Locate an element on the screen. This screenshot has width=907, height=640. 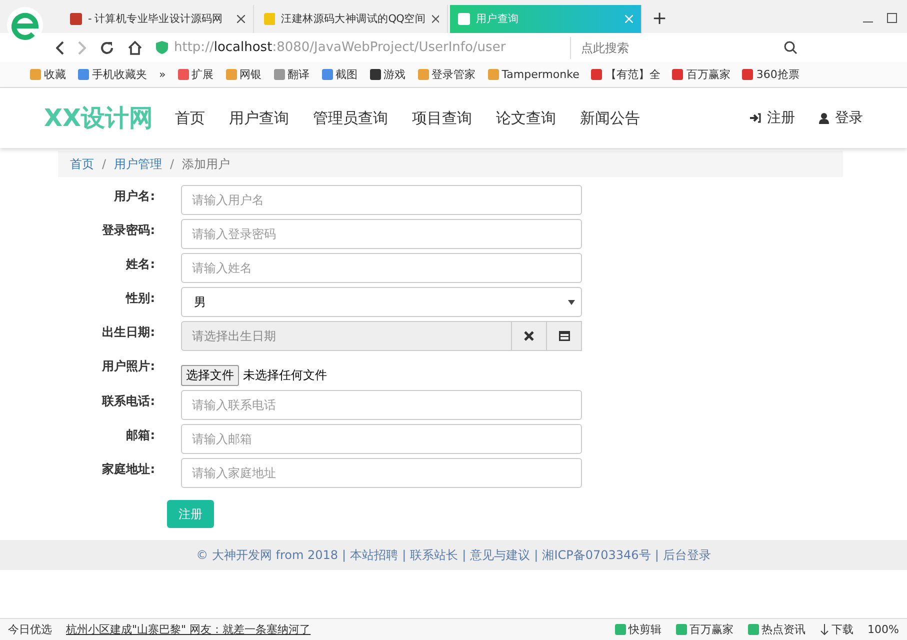
calendar-icon is located at coordinates (564, 335).